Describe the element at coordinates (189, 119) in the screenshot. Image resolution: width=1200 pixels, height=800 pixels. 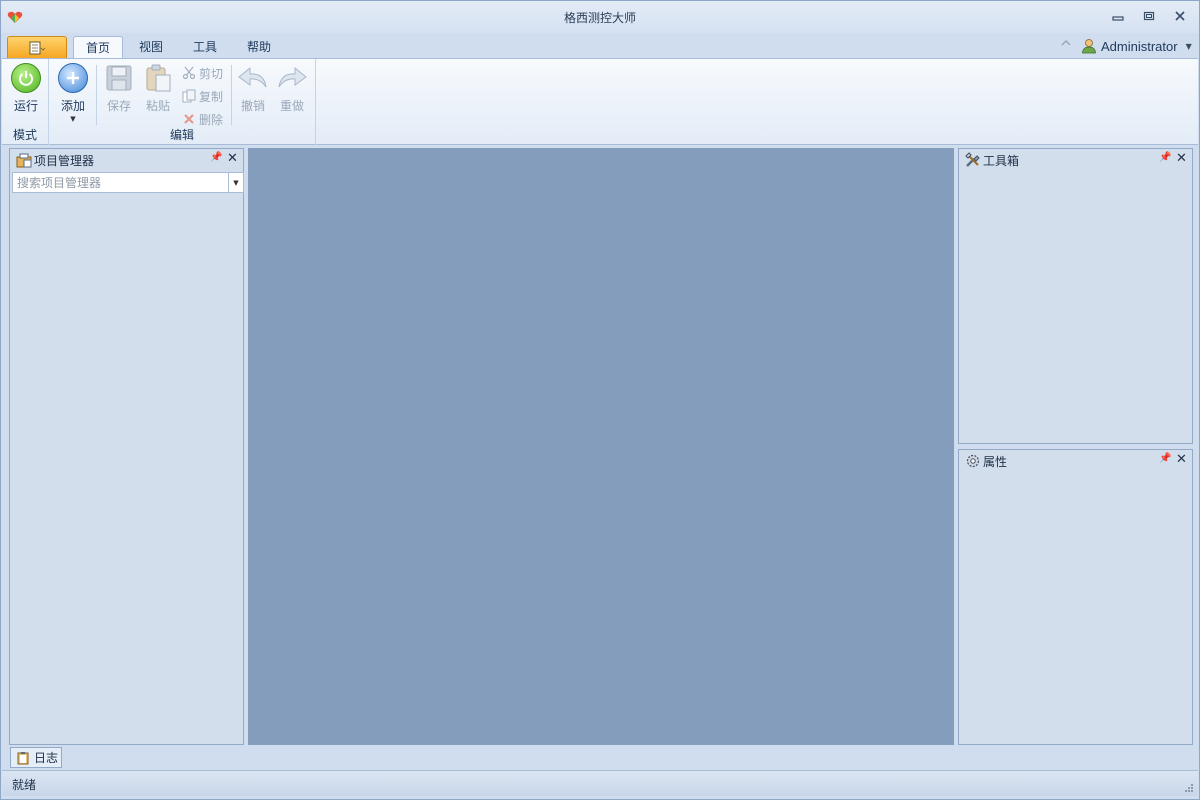
I see `delete-icon` at that location.